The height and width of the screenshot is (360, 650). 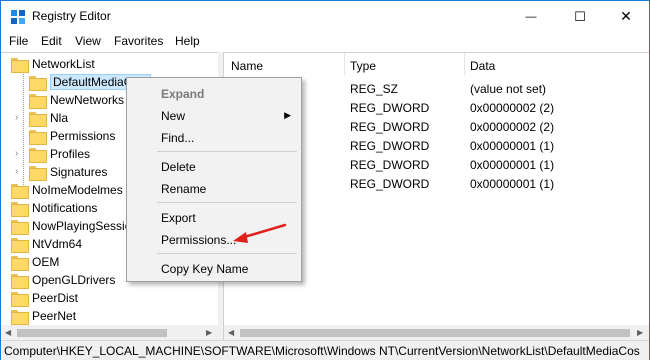 What do you see at coordinates (88, 41) in the screenshot?
I see `menu-view: View` at bounding box center [88, 41].